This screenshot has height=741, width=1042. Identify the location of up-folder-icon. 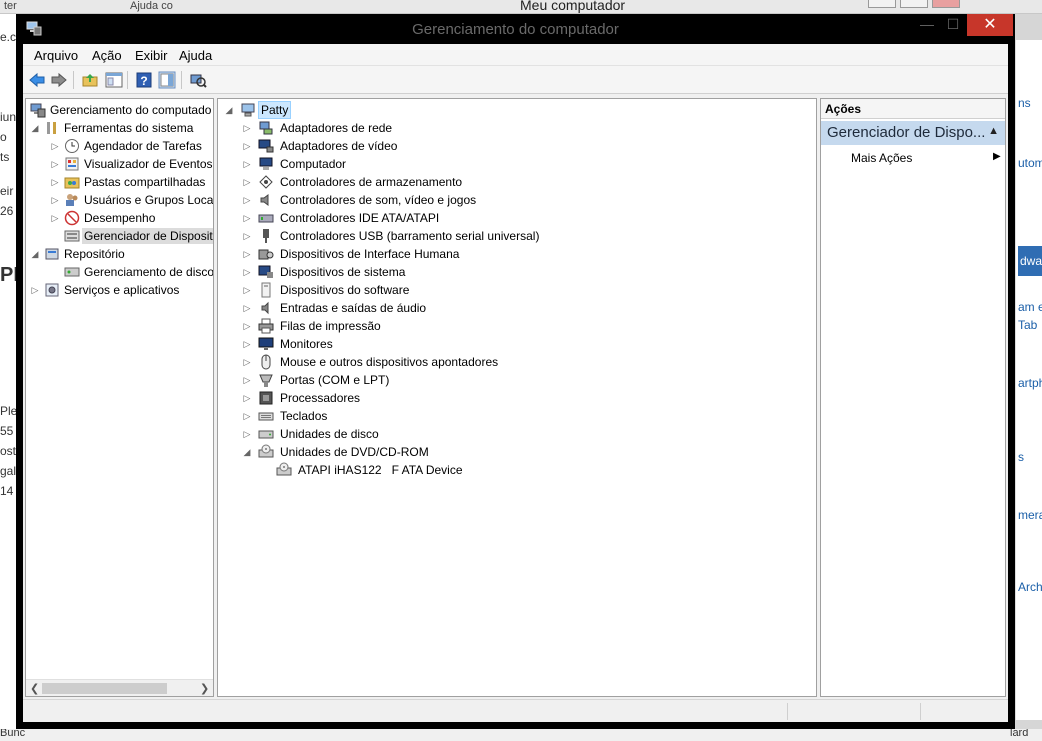
(90, 80).